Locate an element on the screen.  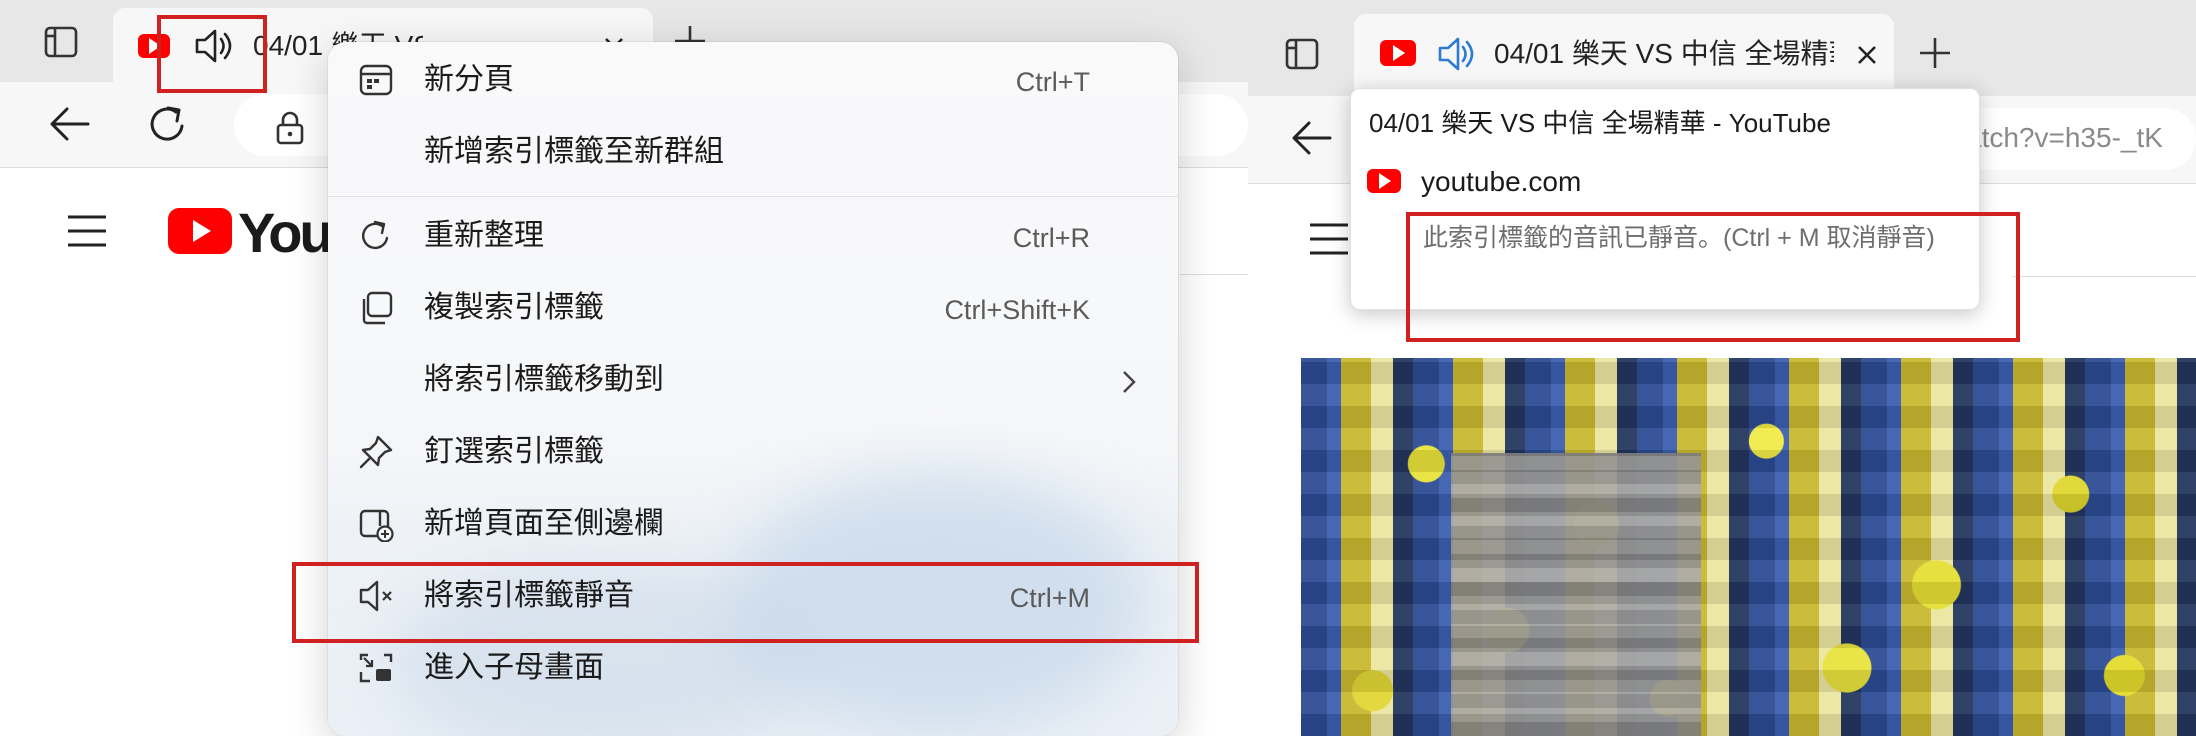
speaker-icon is located at coordinates (1456, 54).